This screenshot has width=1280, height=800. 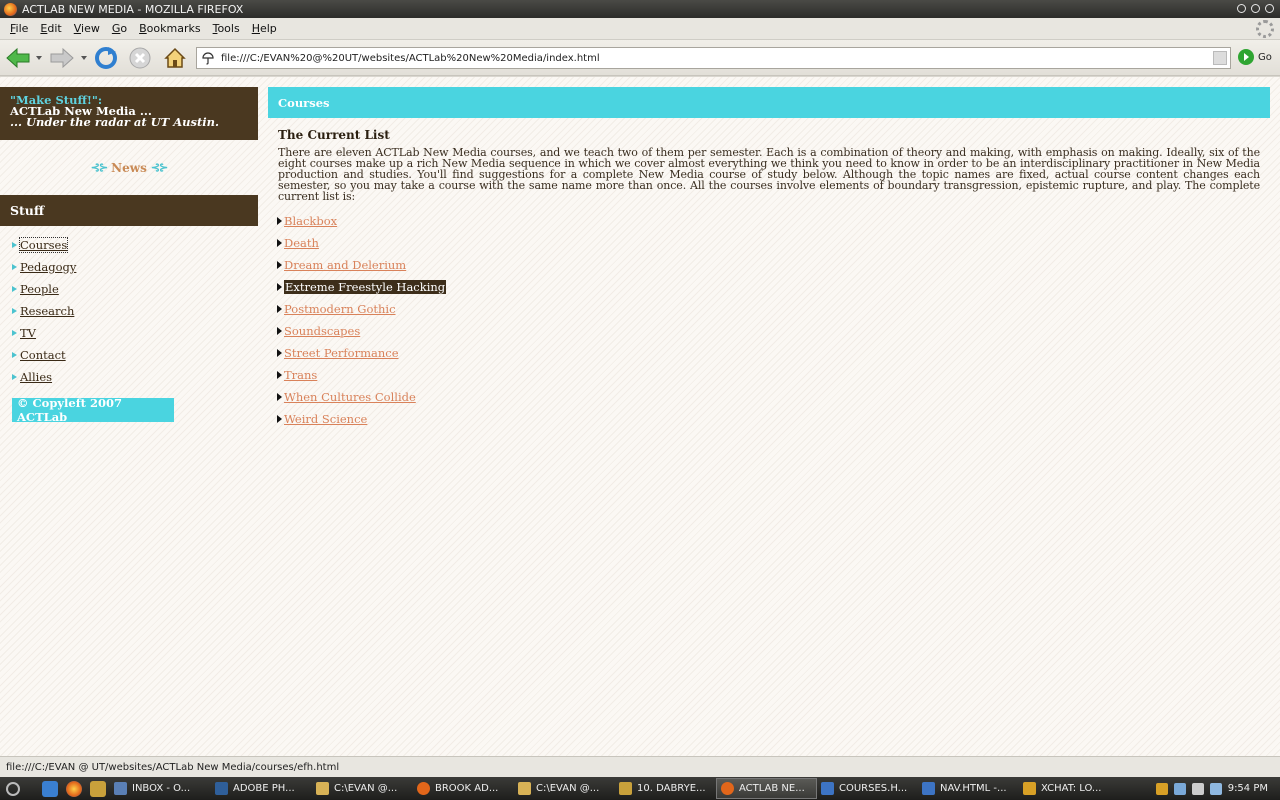 What do you see at coordinates (98, 788) in the screenshot?
I see `quicklaunch-winamp-icon` at bounding box center [98, 788].